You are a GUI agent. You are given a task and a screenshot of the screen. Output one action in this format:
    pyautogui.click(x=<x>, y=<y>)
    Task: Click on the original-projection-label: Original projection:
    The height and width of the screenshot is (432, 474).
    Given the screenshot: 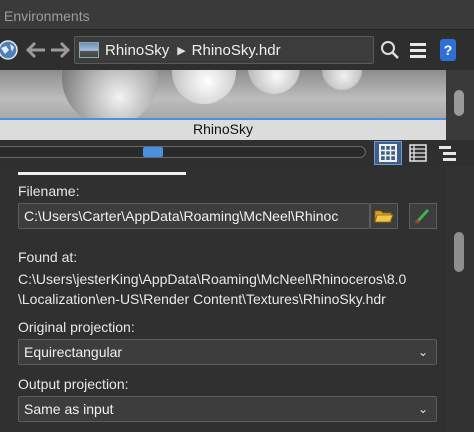 What is the action you would take?
    pyautogui.click(x=76, y=327)
    